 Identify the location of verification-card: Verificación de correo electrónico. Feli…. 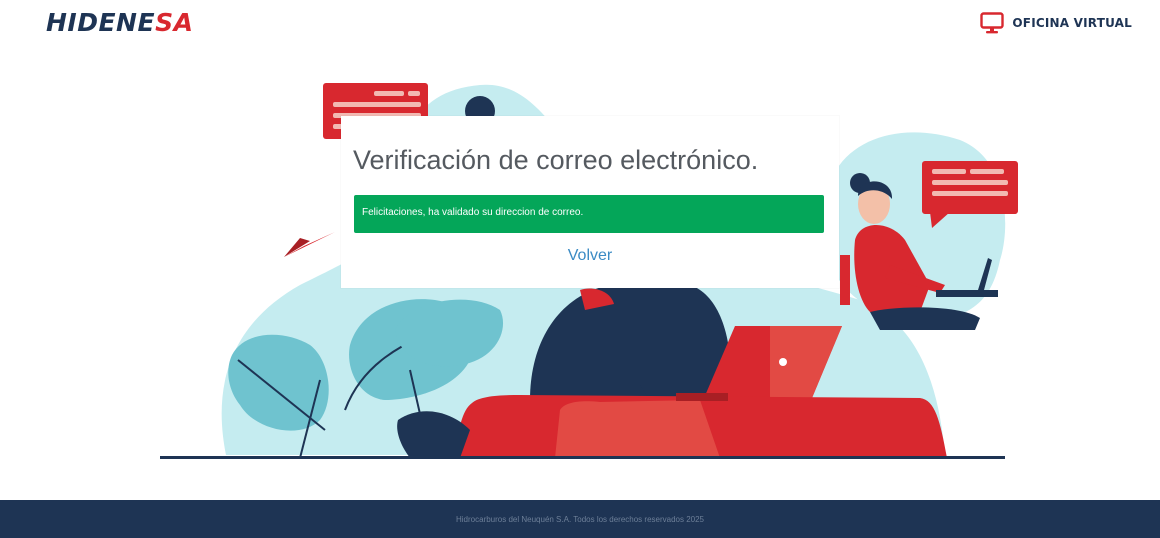
(590, 202).